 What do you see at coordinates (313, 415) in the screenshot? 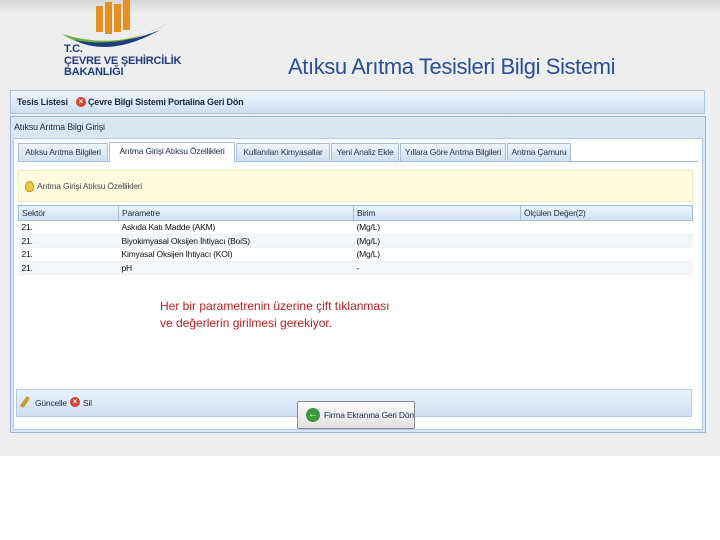
I see `back-arrow-icon: ←` at bounding box center [313, 415].